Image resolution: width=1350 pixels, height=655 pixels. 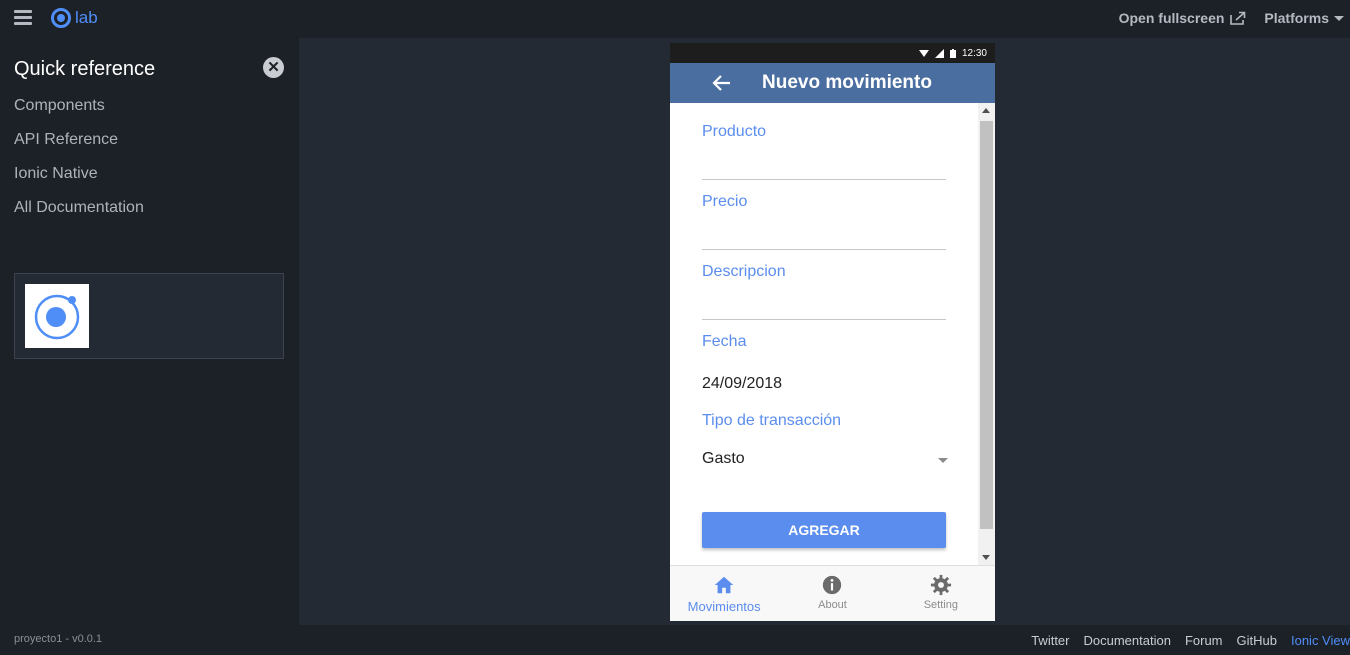 I want to click on logo-text: lab, so click(x=86, y=17).